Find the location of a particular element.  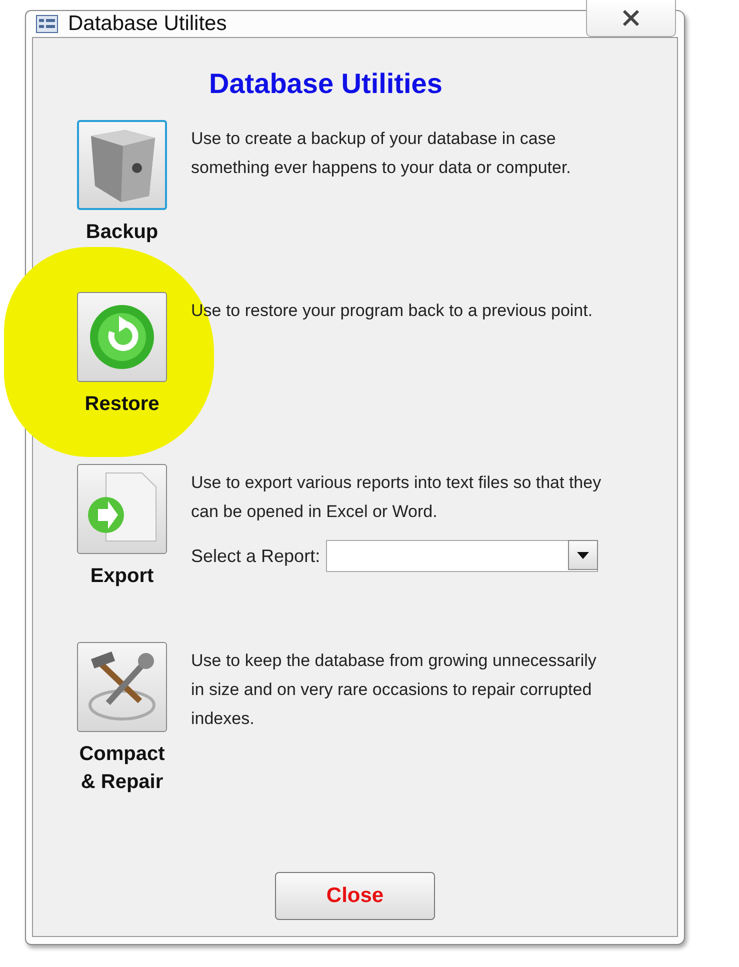

close-button: Close is located at coordinates (355, 896).